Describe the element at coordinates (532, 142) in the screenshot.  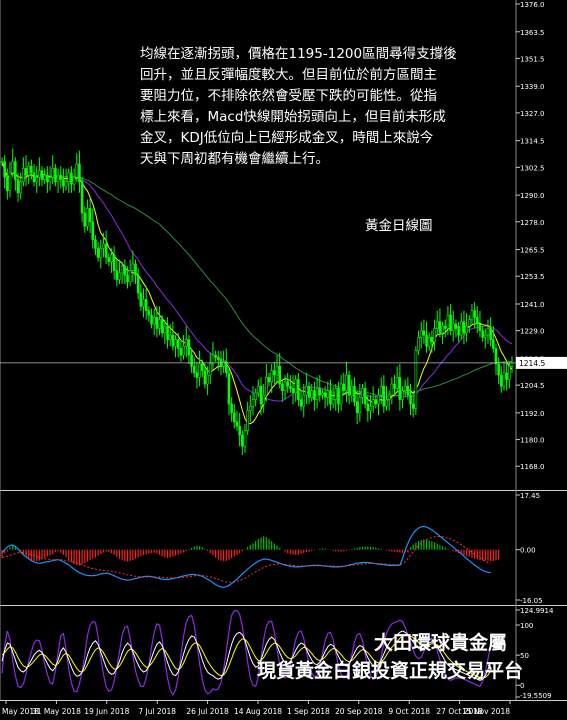
I see `price-tick-label: 1314.5` at that location.